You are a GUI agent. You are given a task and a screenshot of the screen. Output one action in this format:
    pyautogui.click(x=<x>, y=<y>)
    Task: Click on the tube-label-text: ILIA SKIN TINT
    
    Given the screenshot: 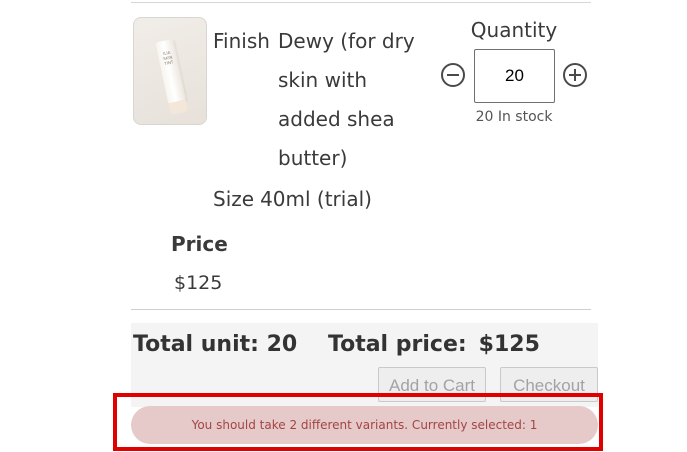 What is the action you would take?
    pyautogui.click(x=168, y=58)
    